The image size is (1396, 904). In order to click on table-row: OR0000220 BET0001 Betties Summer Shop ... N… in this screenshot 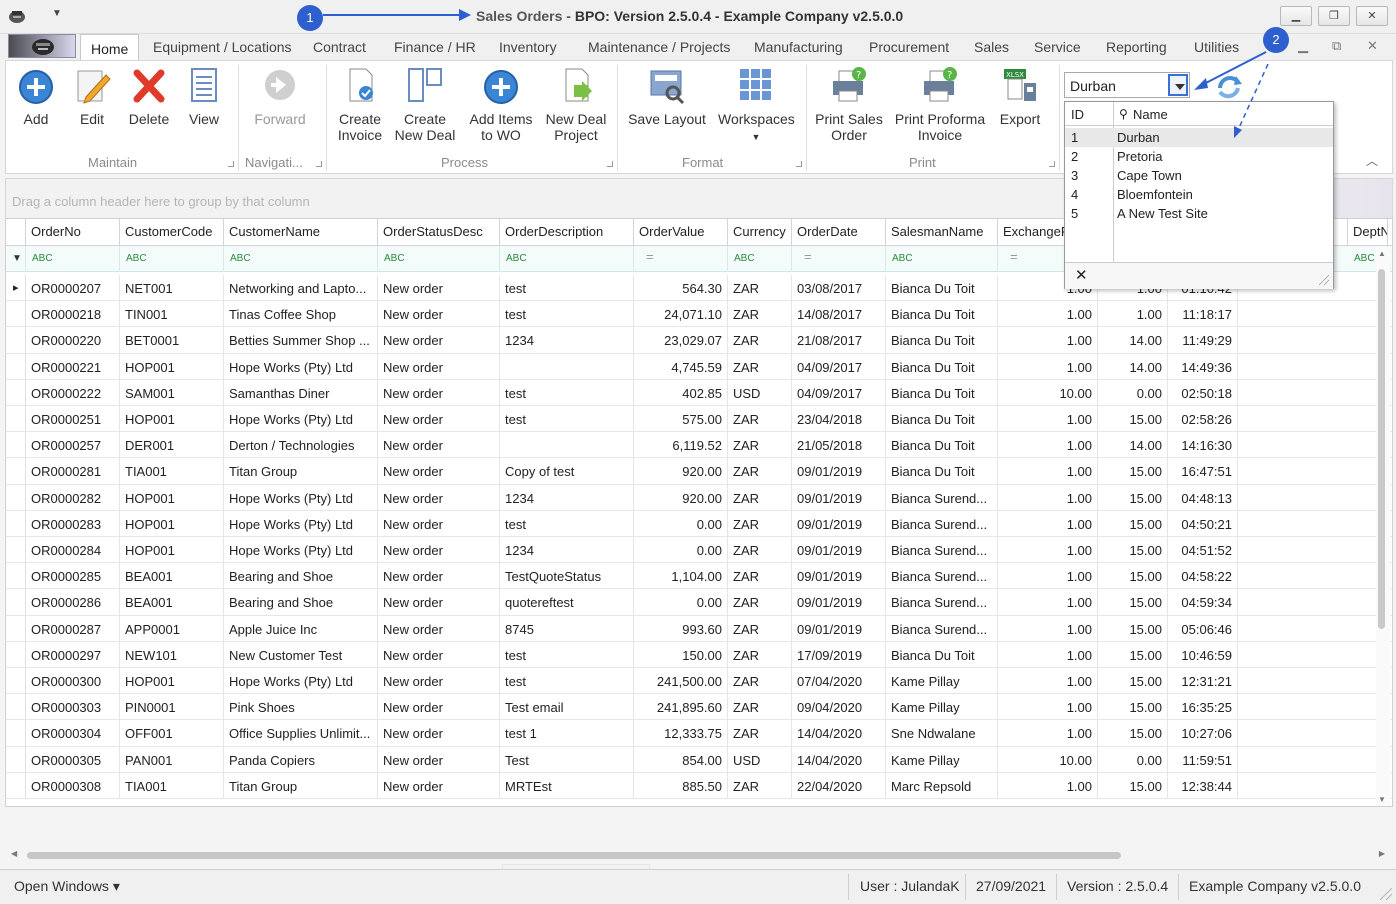, I will do `click(699, 340)`.